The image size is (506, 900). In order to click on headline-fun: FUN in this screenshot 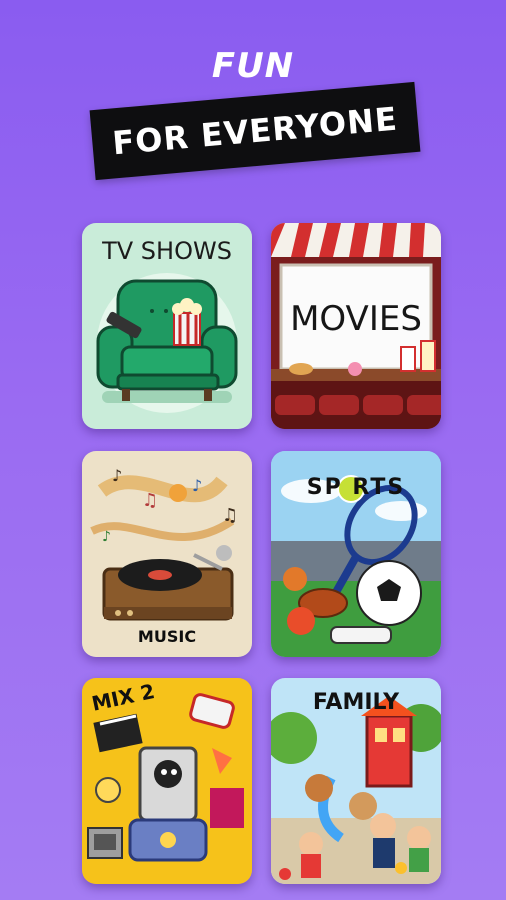, I will do `click(253, 66)`.